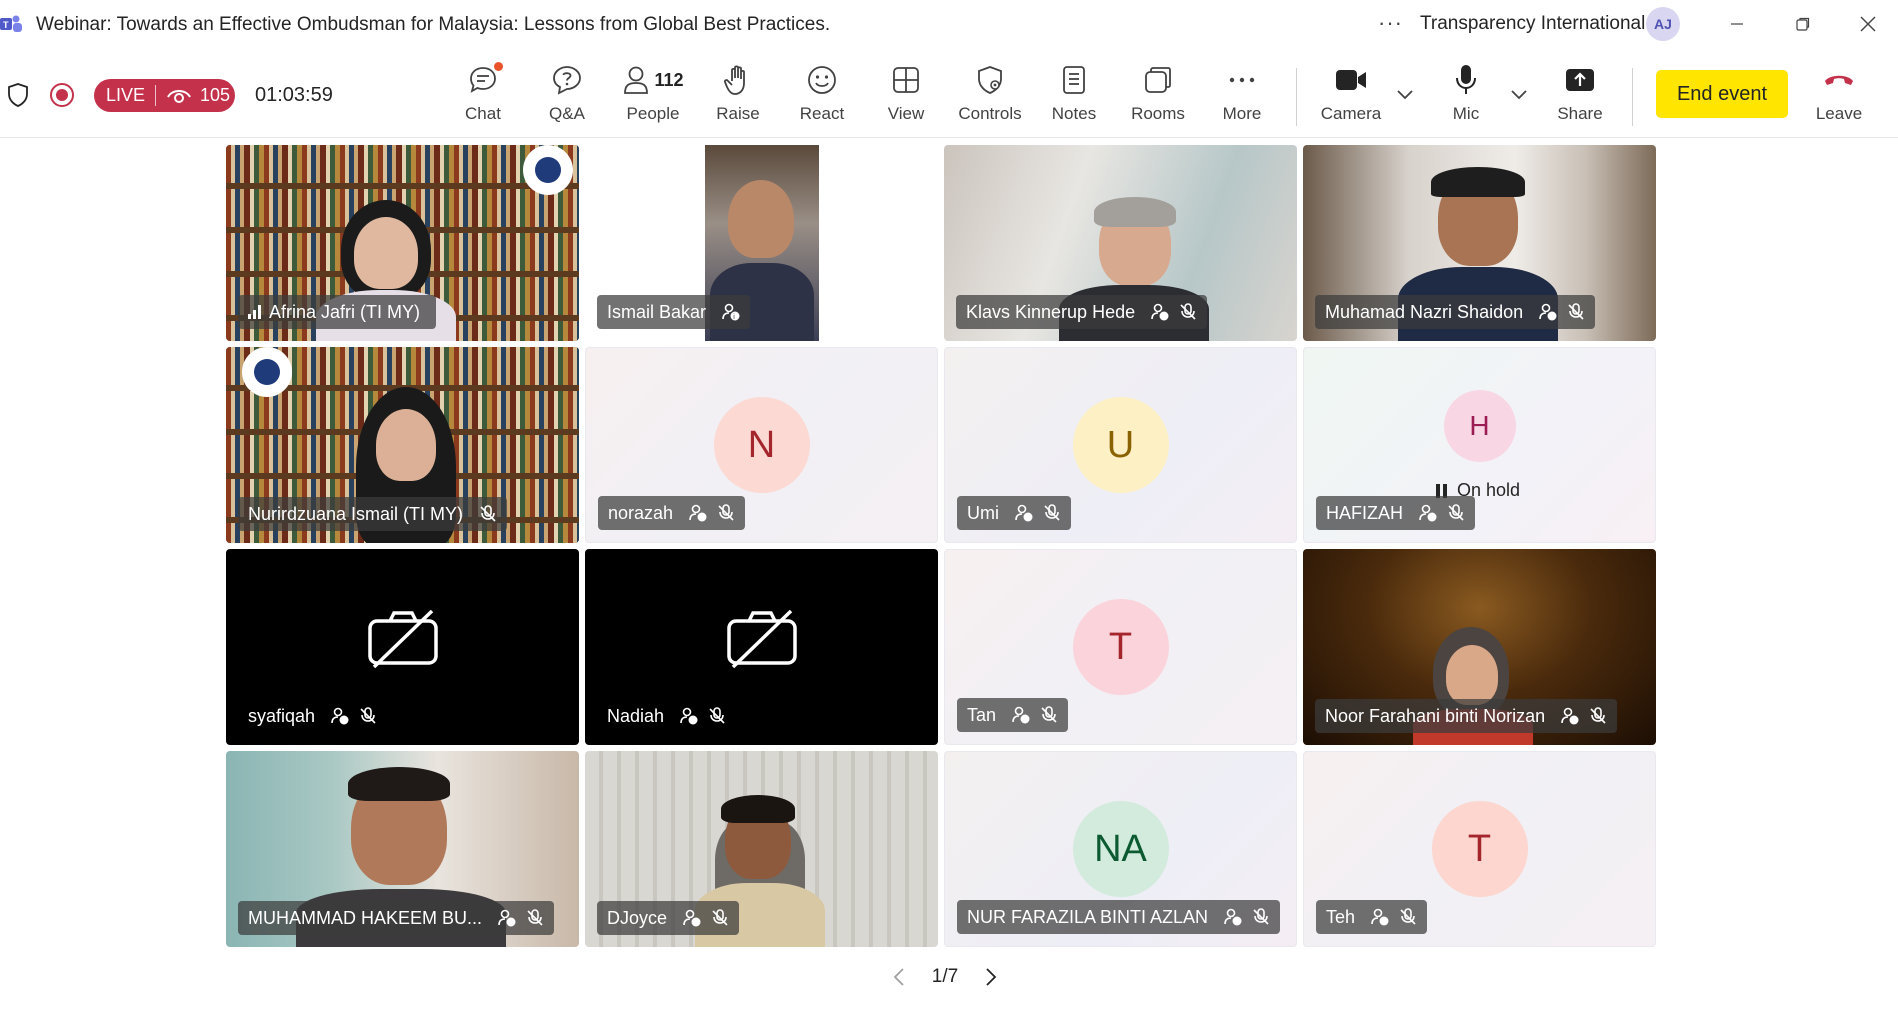  Describe the element at coordinates (1839, 80) in the screenshot. I see `hang-up-icon` at that location.